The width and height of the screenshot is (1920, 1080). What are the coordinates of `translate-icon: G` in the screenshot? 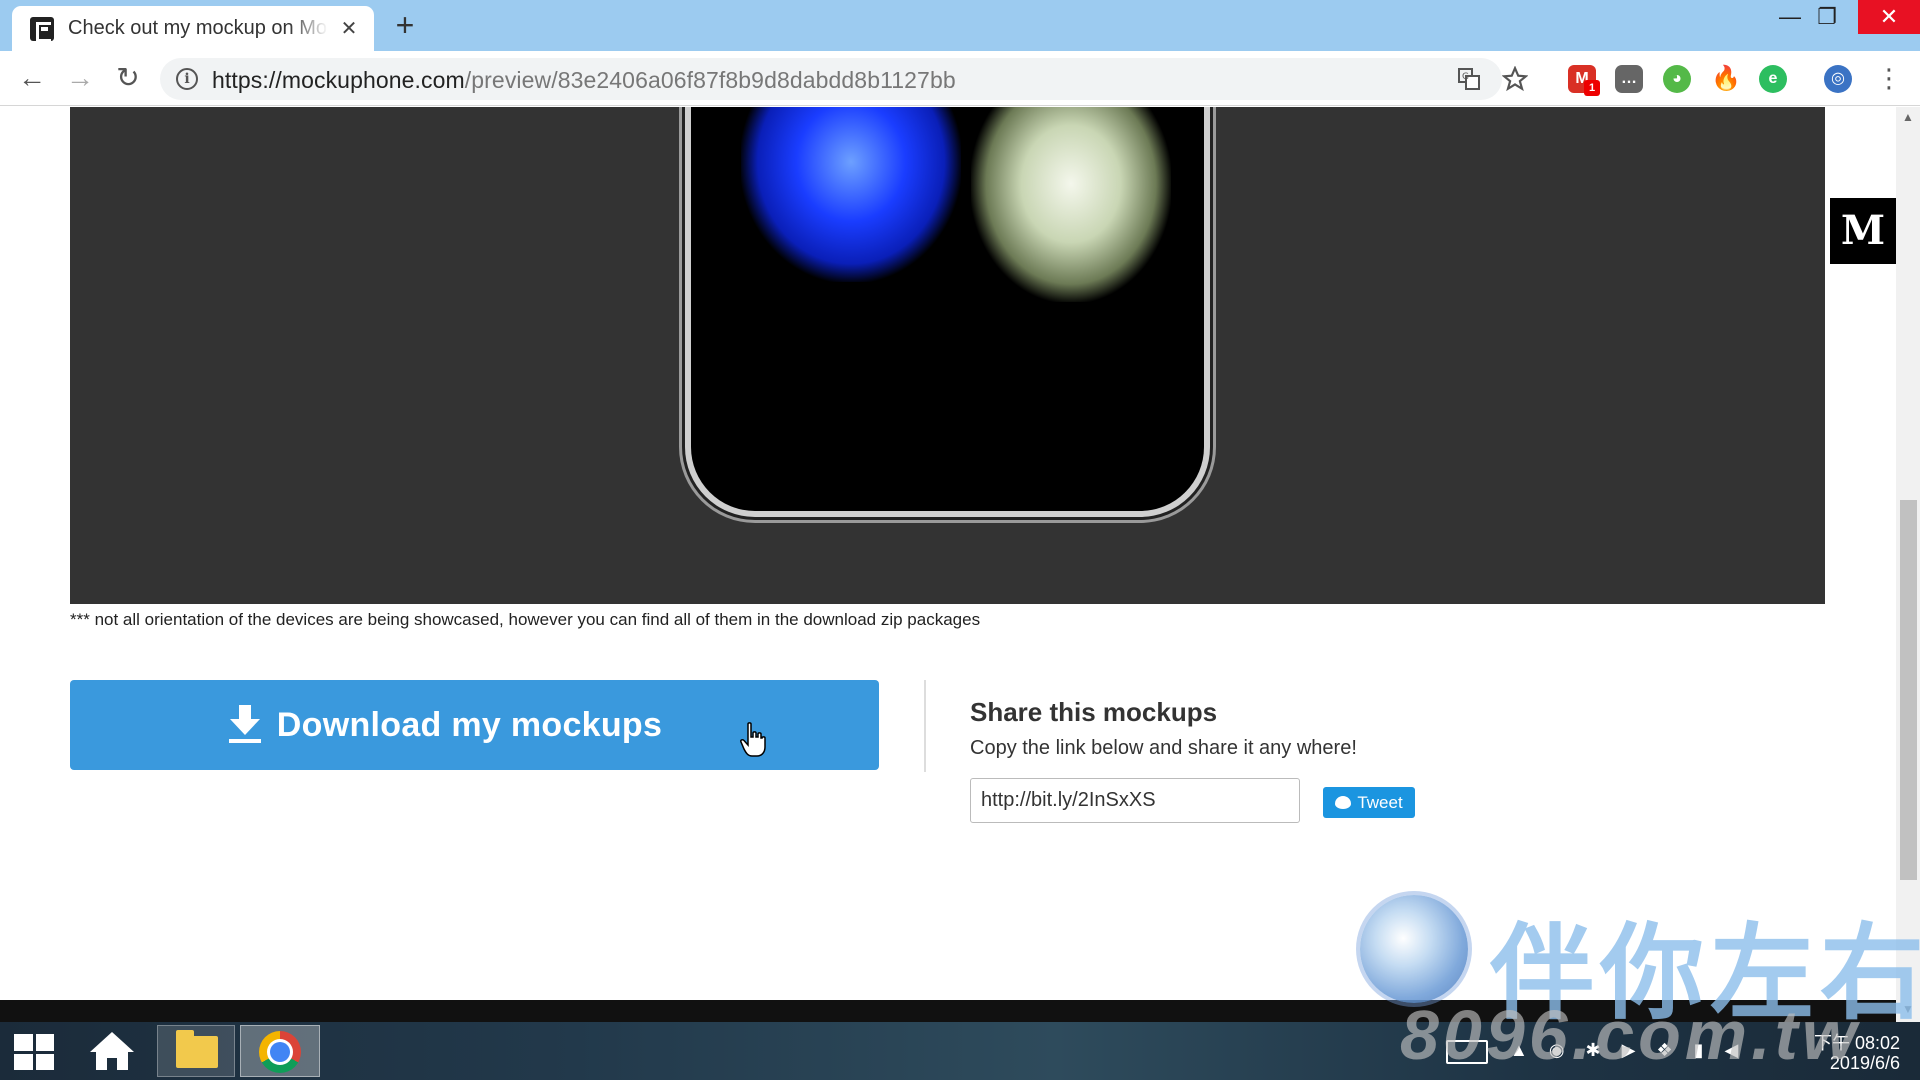 It's located at (1469, 79).